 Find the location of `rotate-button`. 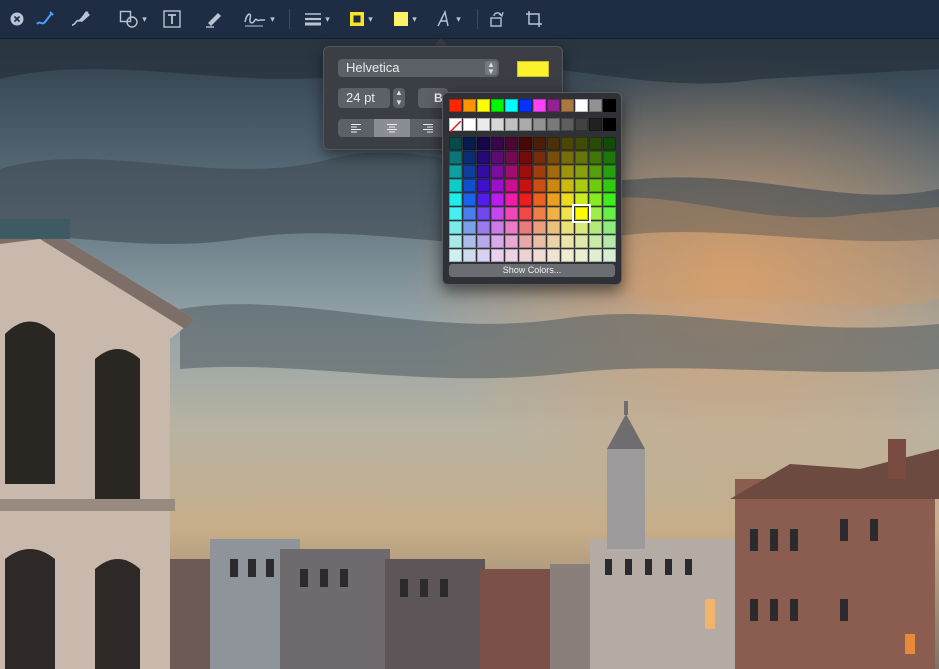

rotate-button is located at coordinates (497, 19).